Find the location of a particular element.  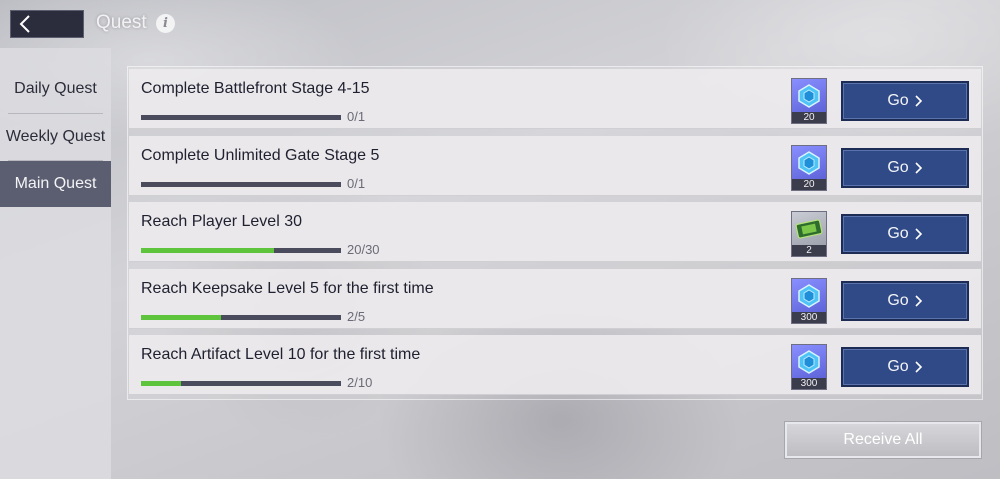

chevron-left-icon is located at coordinates (24, 24).